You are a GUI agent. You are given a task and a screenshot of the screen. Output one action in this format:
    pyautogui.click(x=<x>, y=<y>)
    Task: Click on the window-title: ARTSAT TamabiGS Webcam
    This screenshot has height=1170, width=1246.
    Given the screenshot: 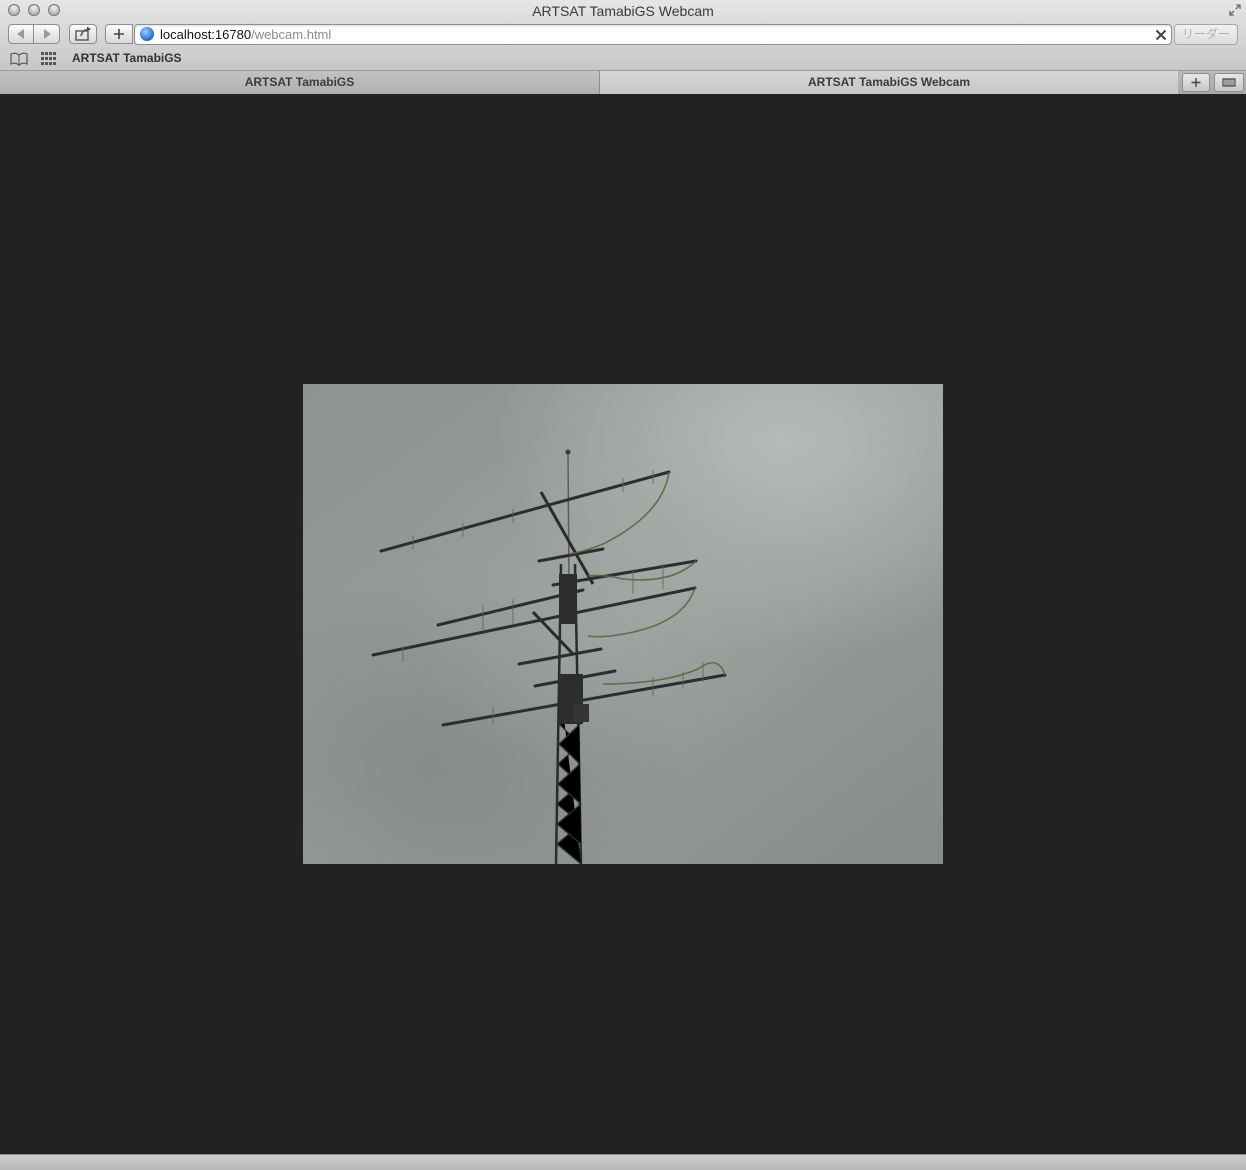 What is the action you would take?
    pyautogui.click(x=623, y=11)
    